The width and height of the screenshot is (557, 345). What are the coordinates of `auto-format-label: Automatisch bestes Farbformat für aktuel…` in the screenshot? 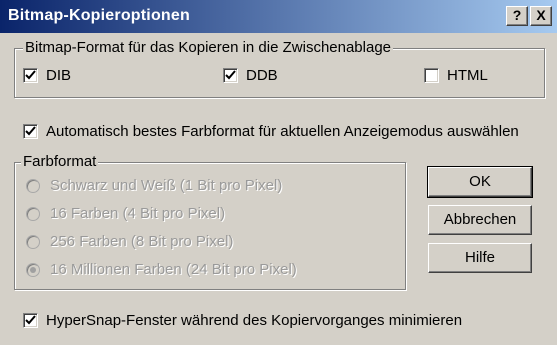 It's located at (282, 131).